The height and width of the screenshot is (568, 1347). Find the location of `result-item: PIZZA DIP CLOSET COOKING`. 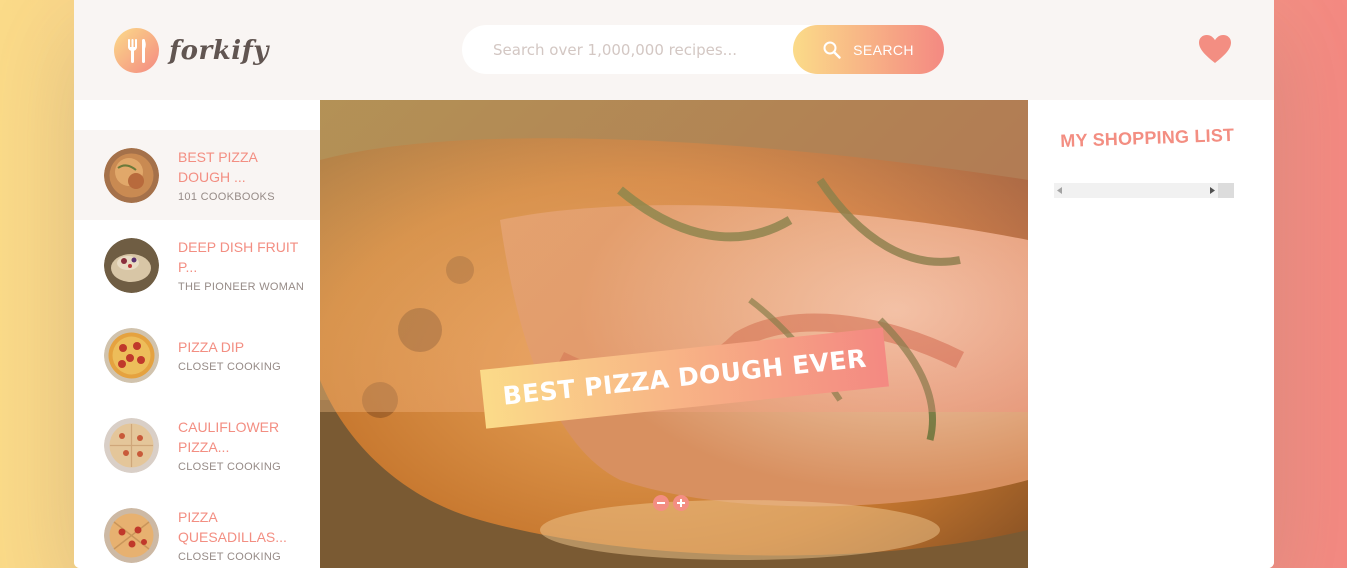

result-item: PIZZA DIP CLOSET COOKING is located at coordinates (197, 355).